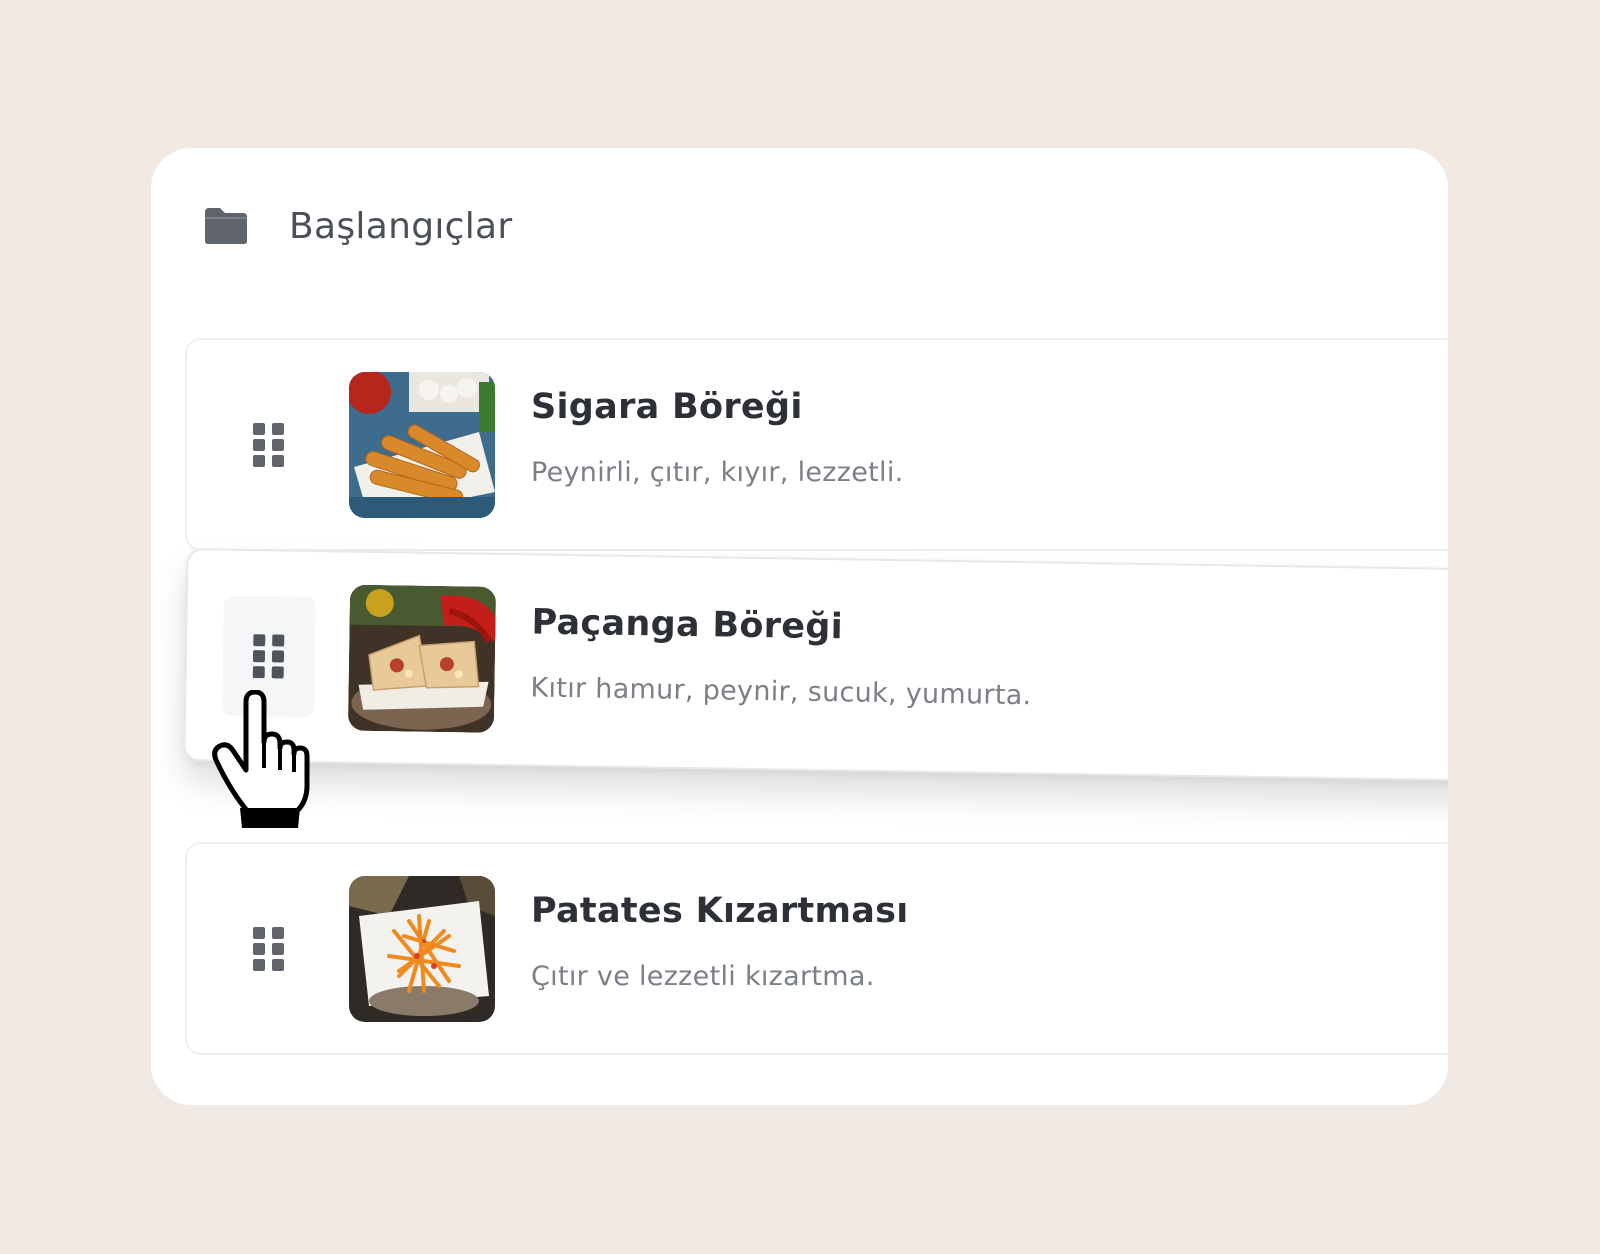  Describe the element at coordinates (422, 948) in the screenshot. I see `patates-kizartmasi-photo` at that location.